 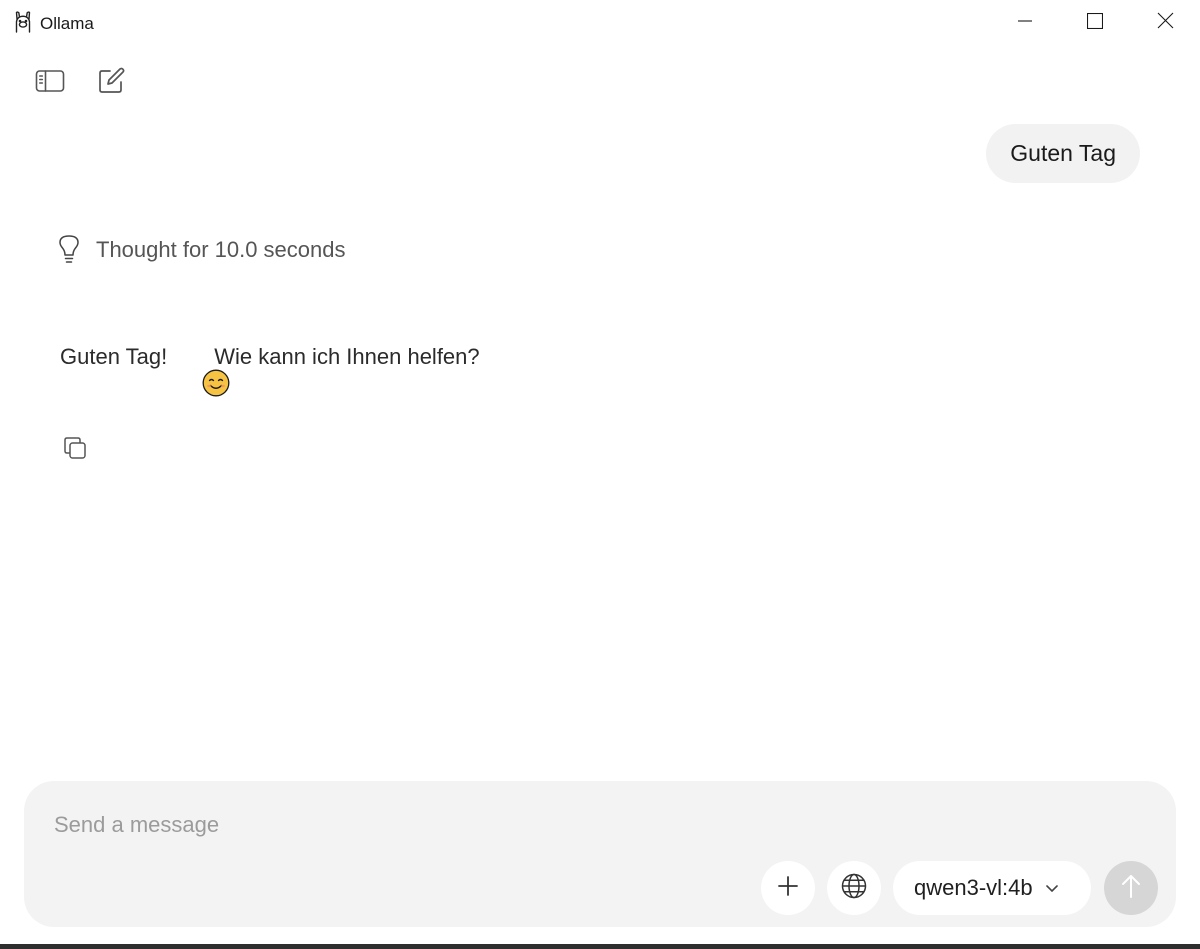 I want to click on assistant-message: Guten Tag! Wie kann ich Ihnen helfen?, so click(x=270, y=368).